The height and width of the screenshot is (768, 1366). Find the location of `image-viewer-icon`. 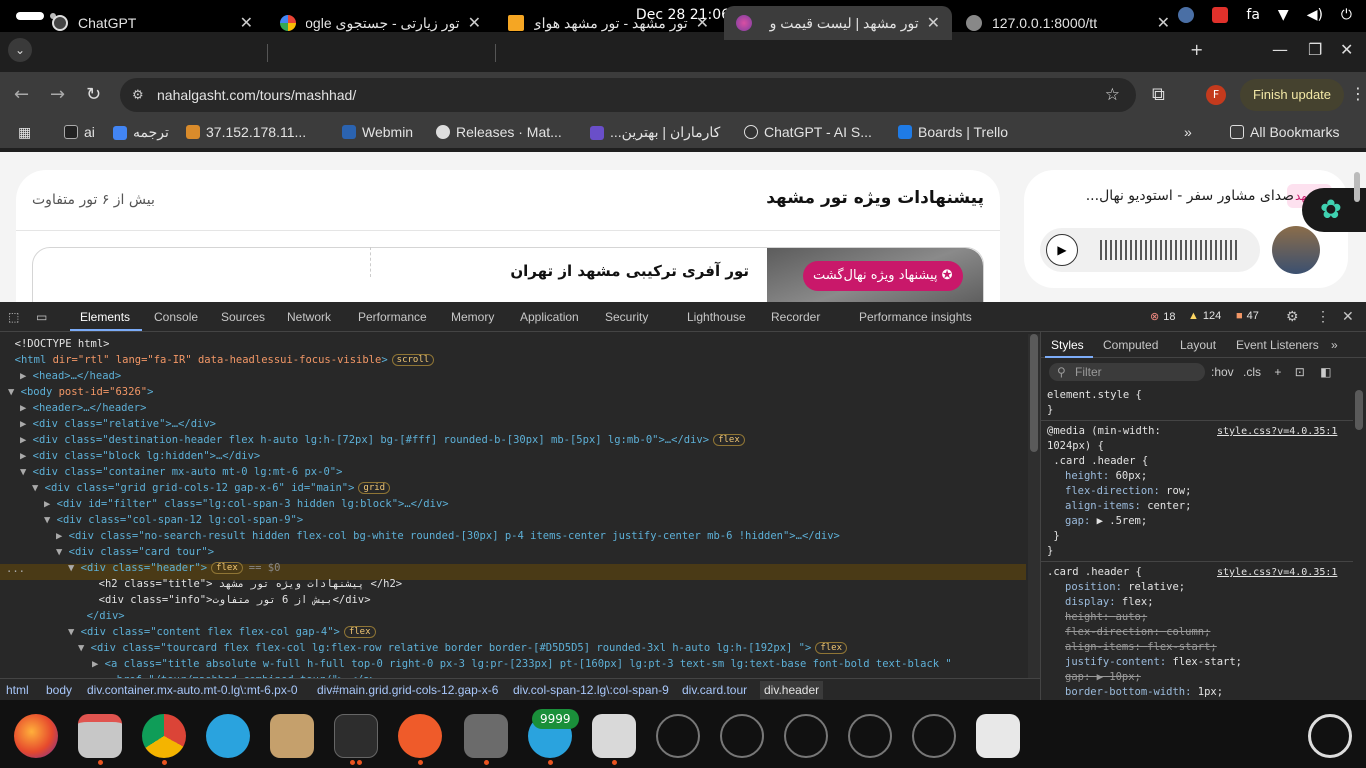

image-viewer-icon is located at coordinates (614, 736).